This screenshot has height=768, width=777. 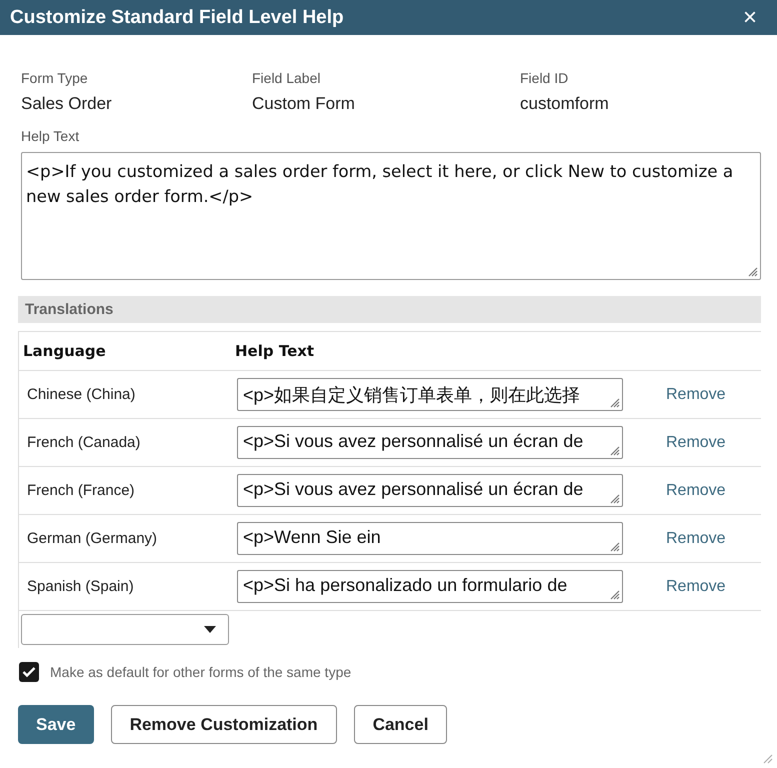 What do you see at coordinates (64, 351) in the screenshot?
I see `column-header: Language` at bounding box center [64, 351].